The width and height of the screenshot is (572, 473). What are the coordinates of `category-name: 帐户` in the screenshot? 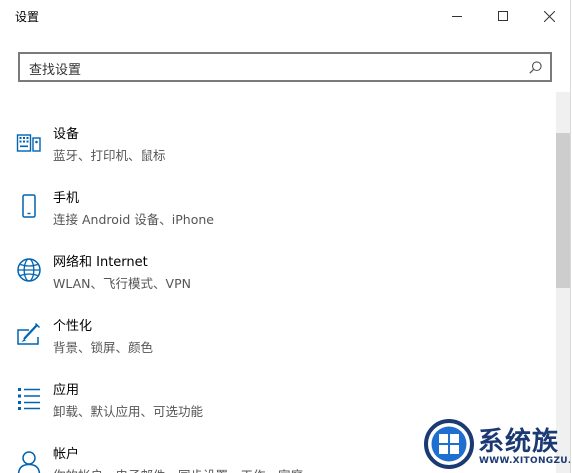 It's located at (66, 454).